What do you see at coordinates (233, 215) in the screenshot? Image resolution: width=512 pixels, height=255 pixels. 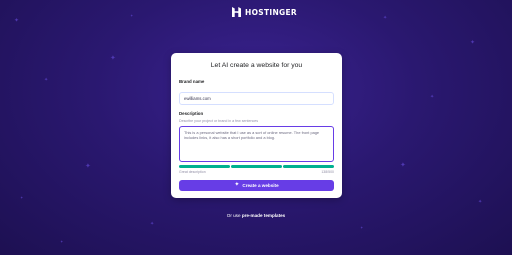 I see `templates-prefix: Or use` at bounding box center [233, 215].